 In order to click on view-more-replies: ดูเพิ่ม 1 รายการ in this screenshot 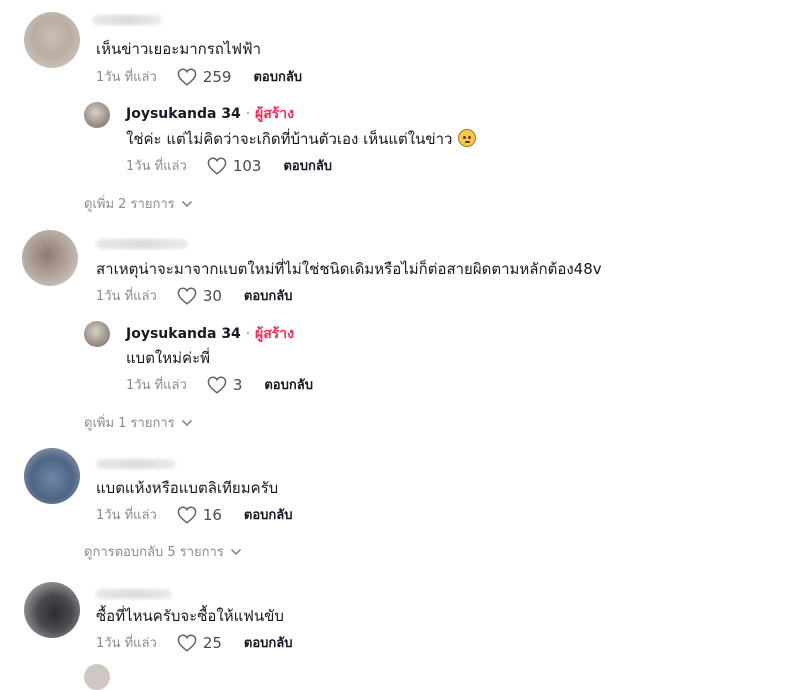, I will do `click(138, 422)`.